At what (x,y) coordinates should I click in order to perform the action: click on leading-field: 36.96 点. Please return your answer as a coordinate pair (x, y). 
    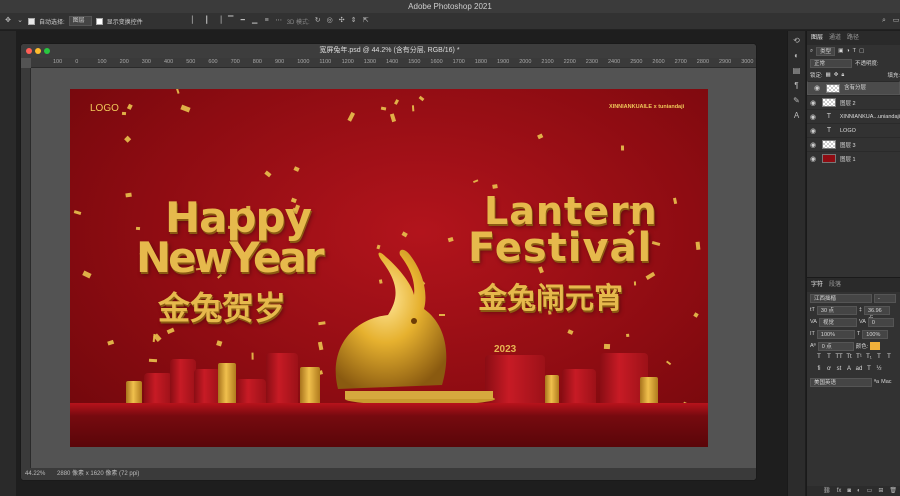
    Looking at the image, I should click on (876, 313).